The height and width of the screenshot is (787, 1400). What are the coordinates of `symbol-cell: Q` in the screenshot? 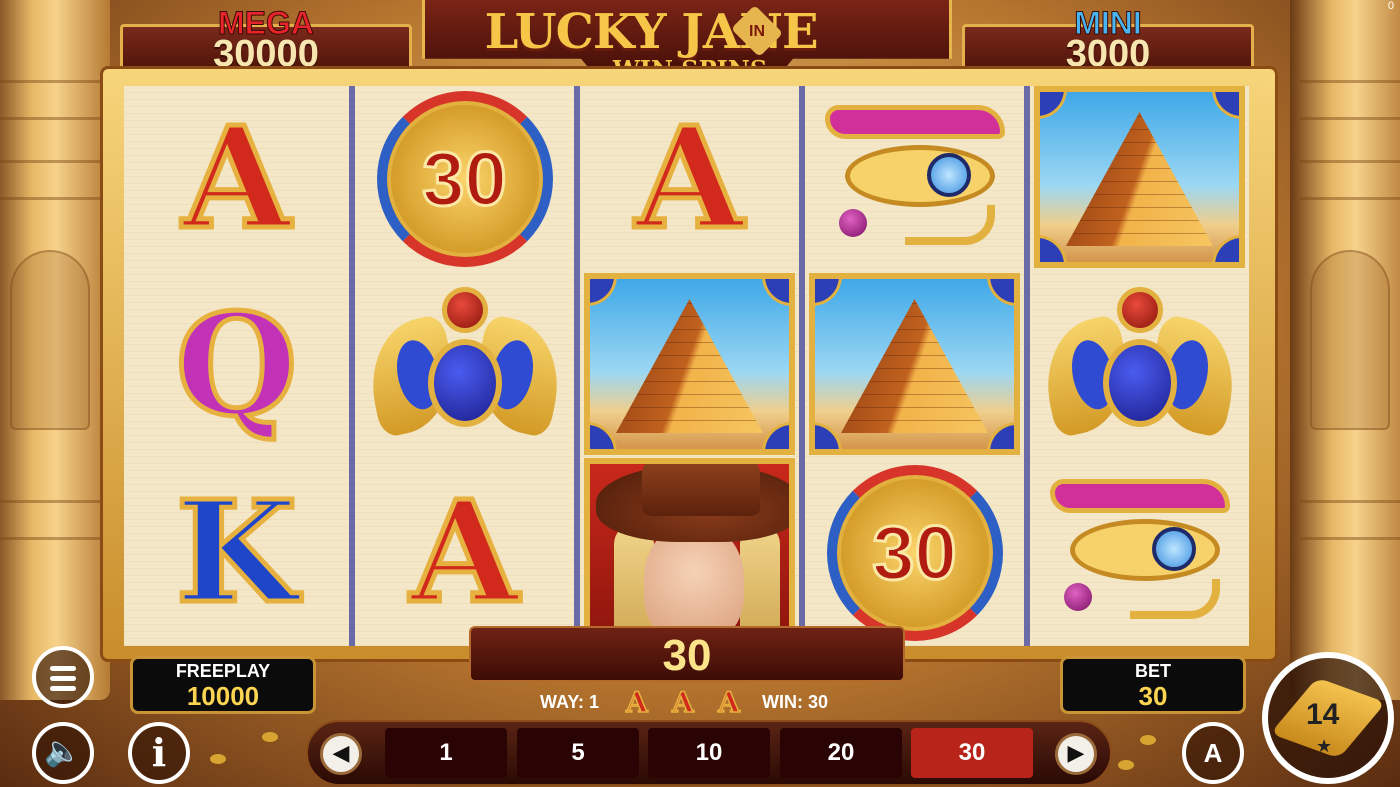 It's located at (236, 366).